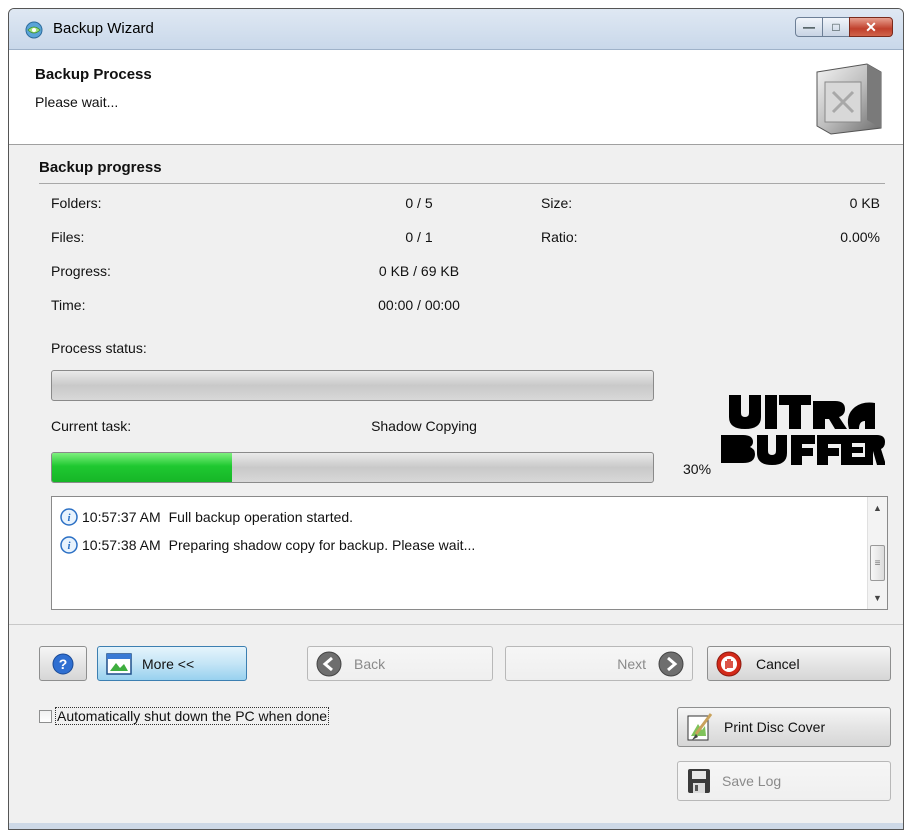 The image size is (908, 834). What do you see at coordinates (700, 727) in the screenshot?
I see `print-brush-icon` at bounding box center [700, 727].